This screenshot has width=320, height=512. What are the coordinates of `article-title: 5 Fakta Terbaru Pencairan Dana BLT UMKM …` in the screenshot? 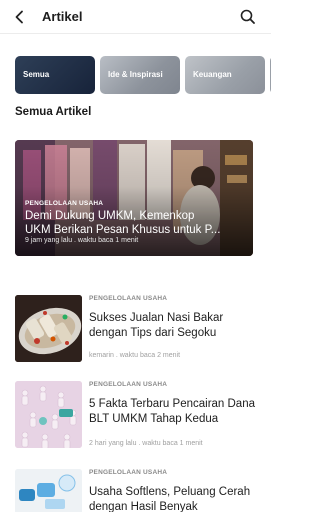 It's located at (172, 411).